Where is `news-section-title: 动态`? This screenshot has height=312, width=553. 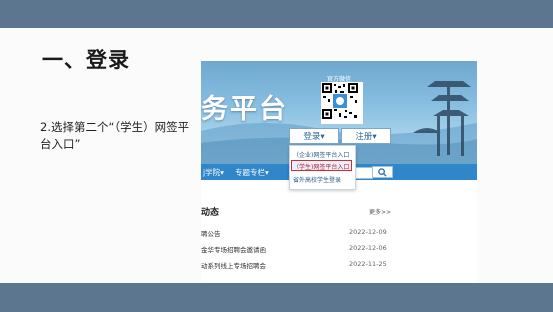 news-section-title: 动态 is located at coordinates (210, 213).